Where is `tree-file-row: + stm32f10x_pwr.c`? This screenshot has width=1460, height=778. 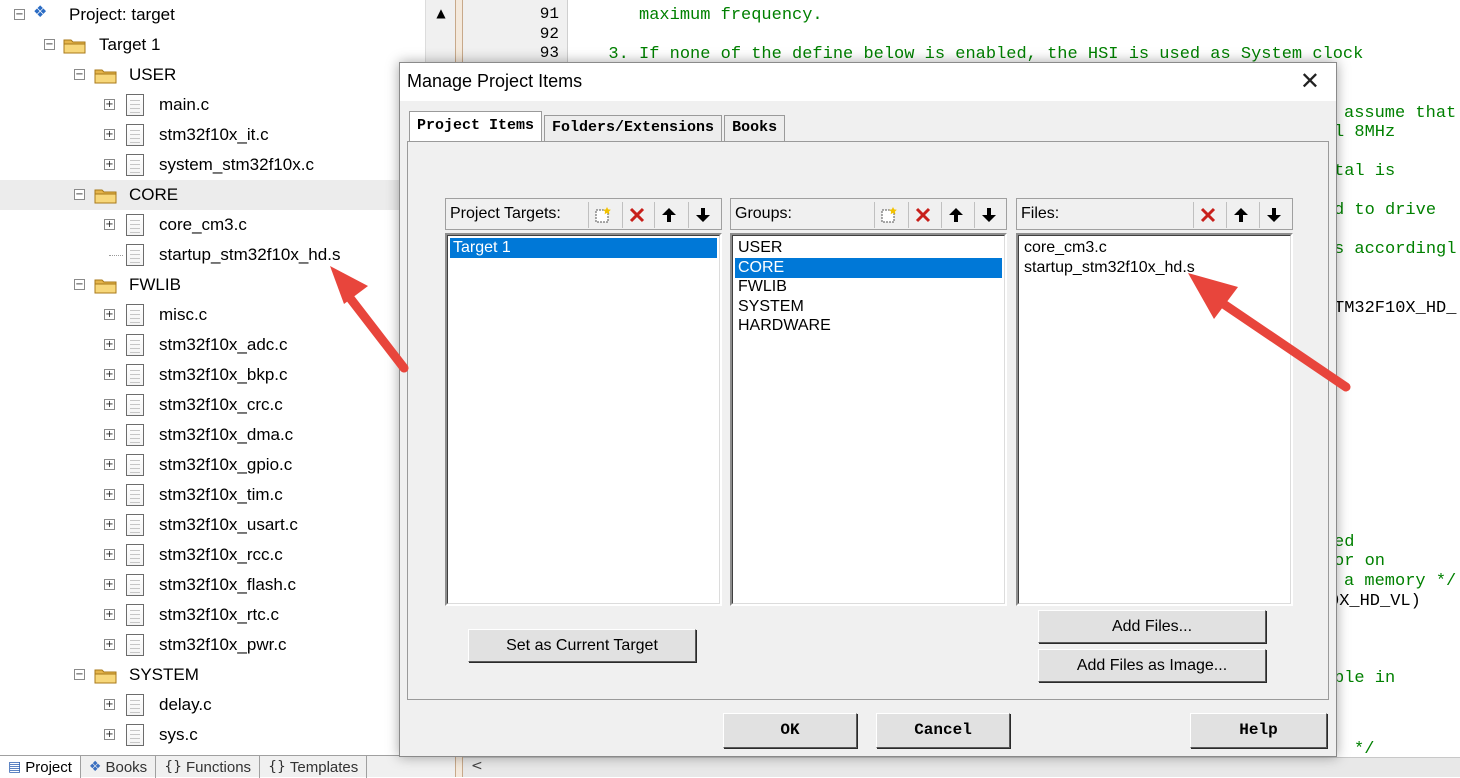
tree-file-row: + stm32f10x_pwr.c is located at coordinates (212, 645).